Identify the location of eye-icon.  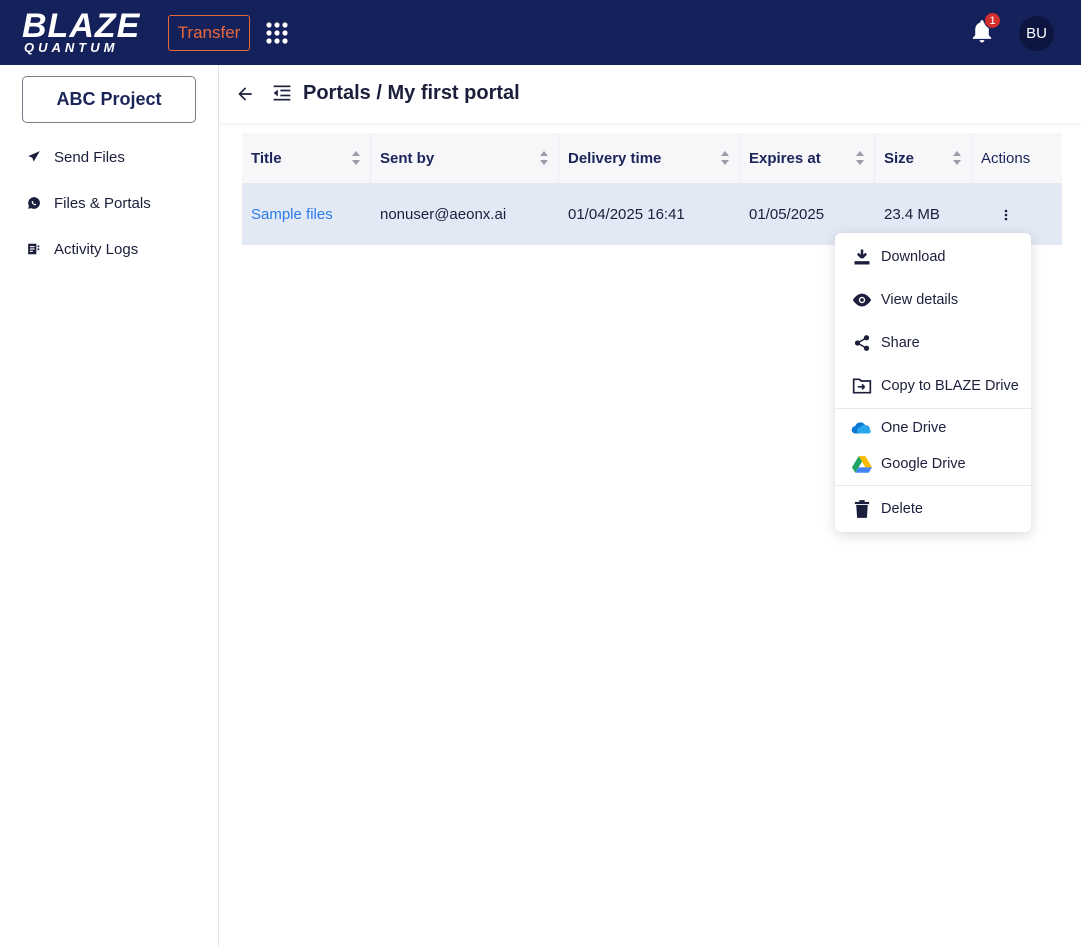
(862, 300).